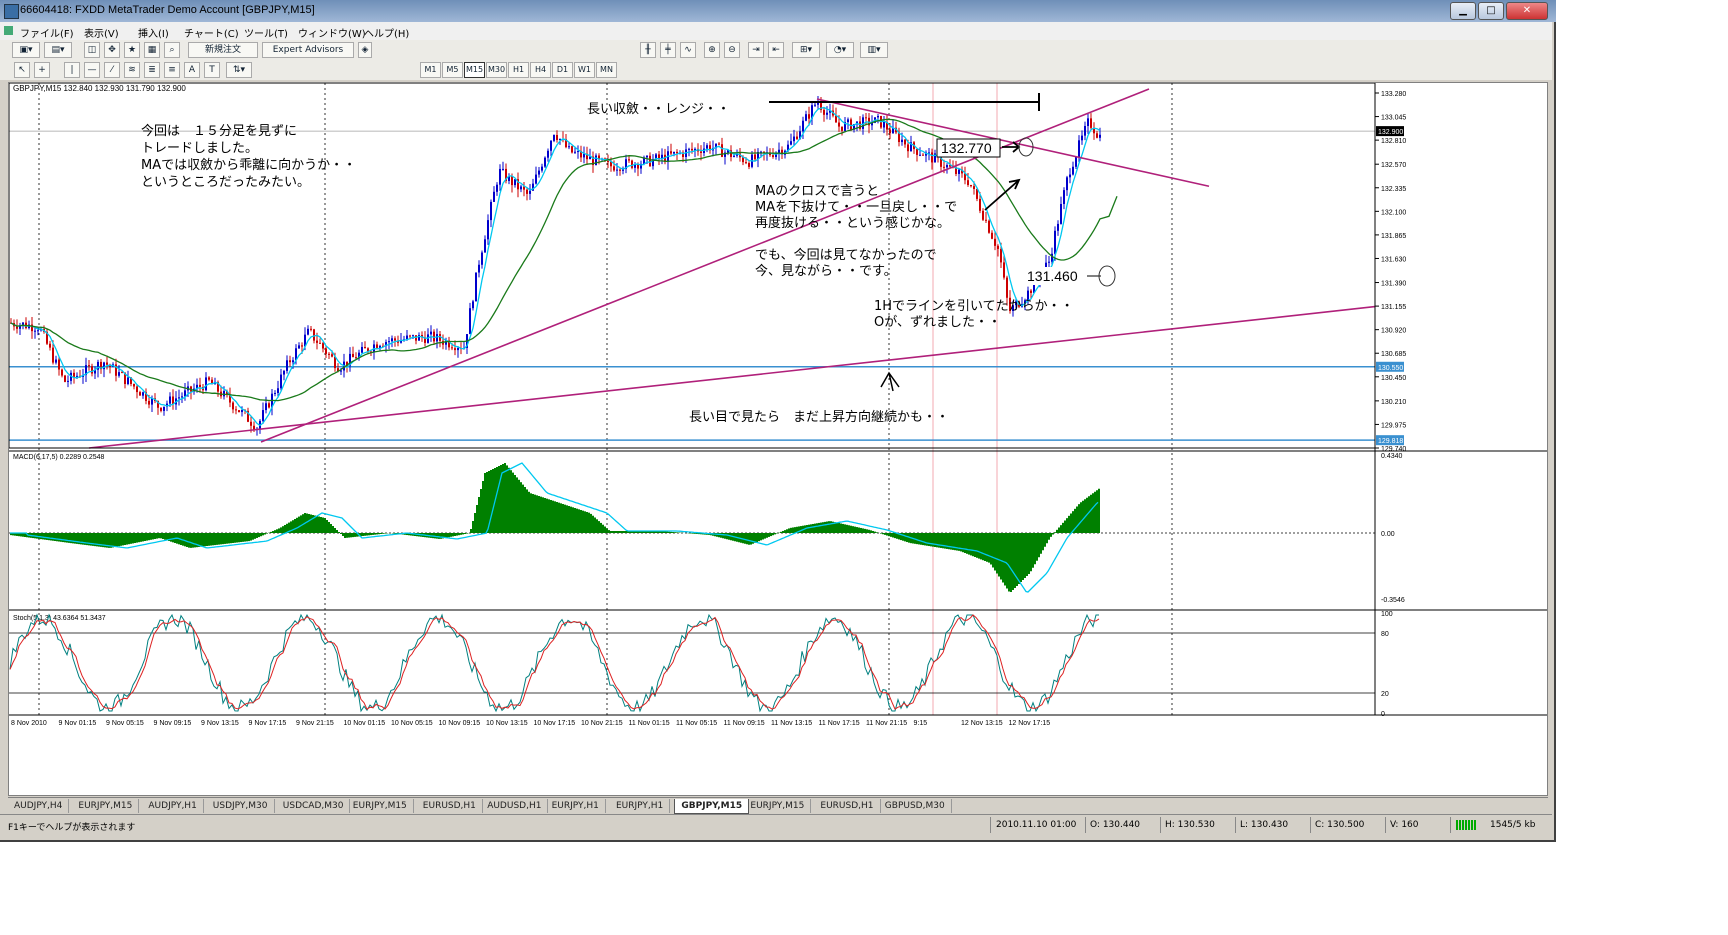 This screenshot has height=935, width=1728. Describe the element at coordinates (92, 50) in the screenshot. I see `market-watch-button: ◫` at that location.